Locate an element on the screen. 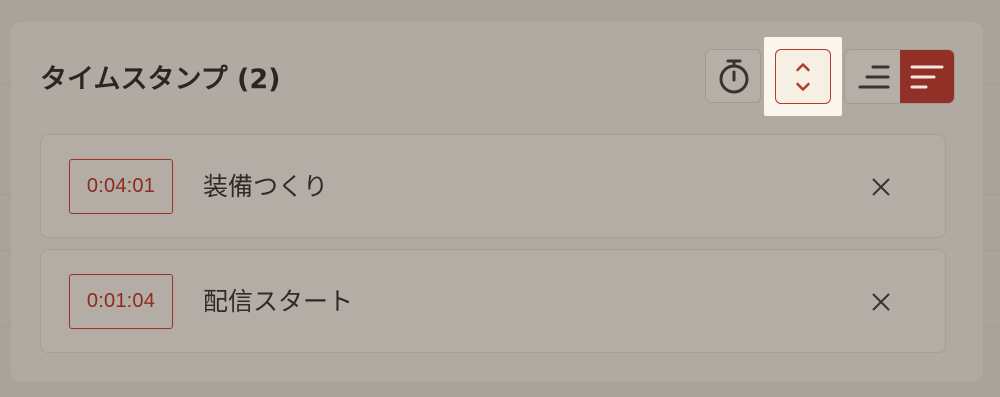 This screenshot has width=1000, height=397. align-left-lines-icon is located at coordinates (927, 77).